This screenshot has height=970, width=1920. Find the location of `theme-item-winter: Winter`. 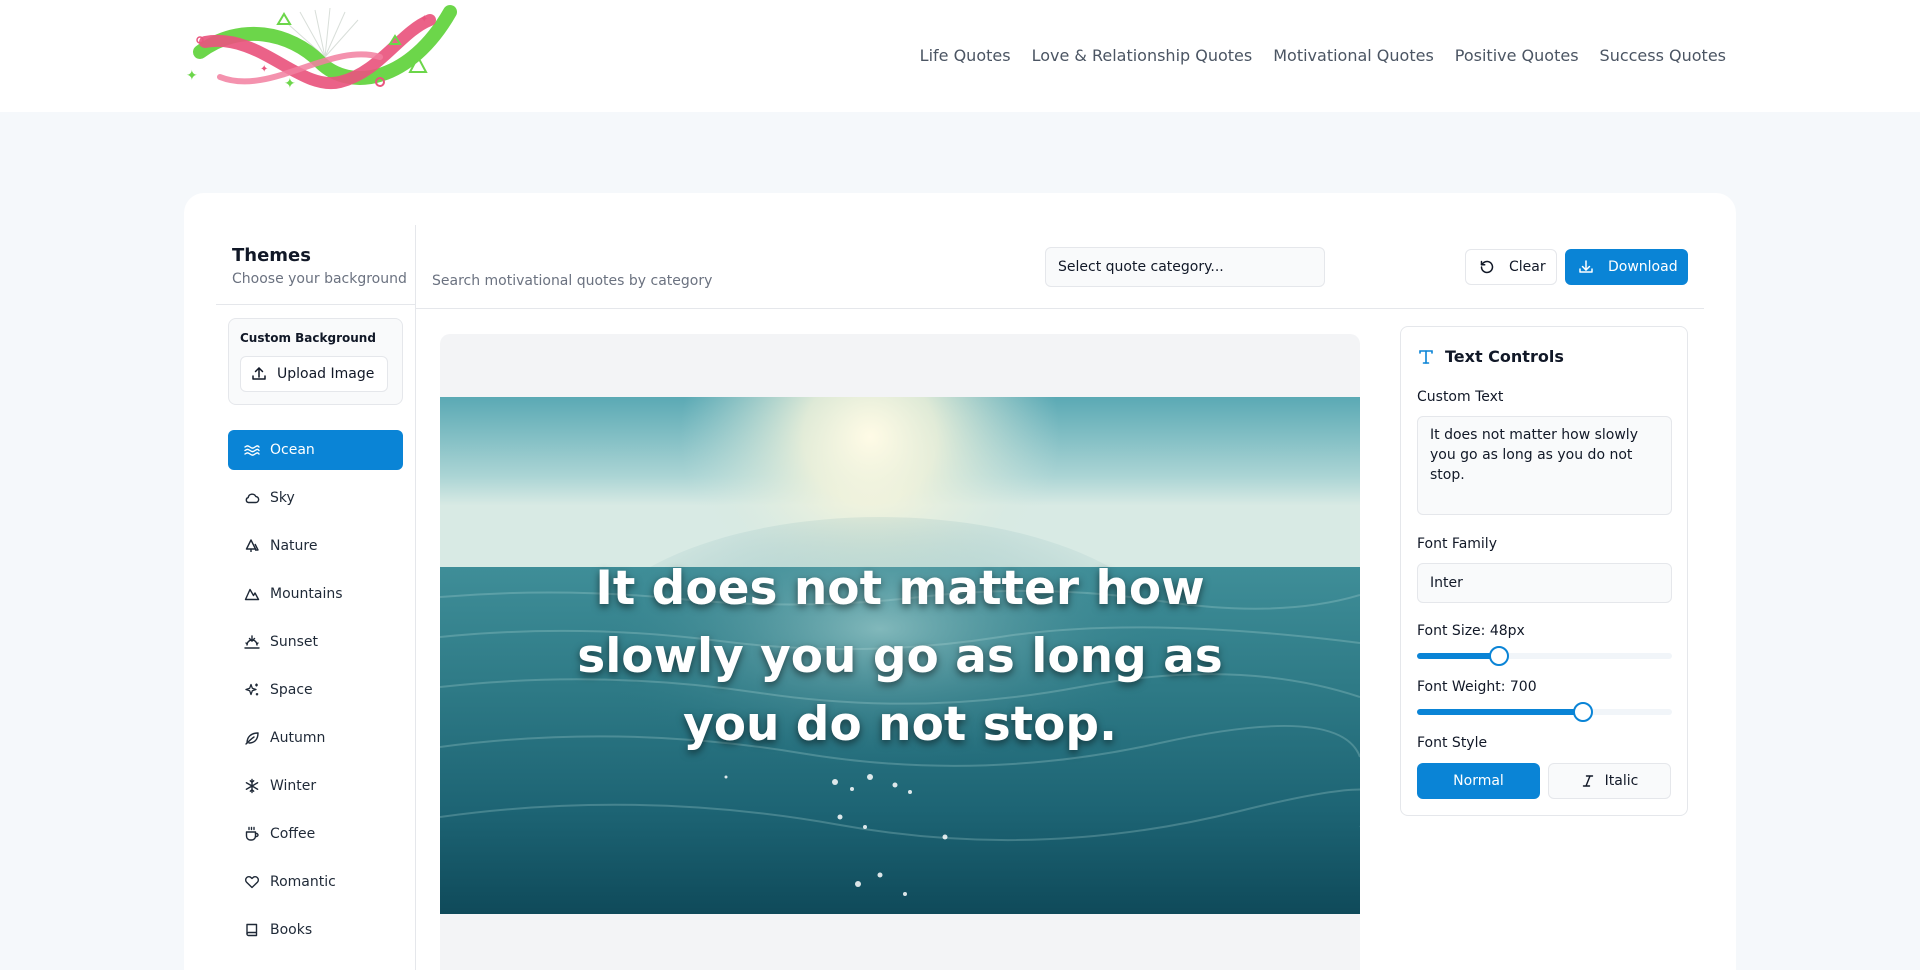

theme-item-winter: Winter is located at coordinates (315, 786).